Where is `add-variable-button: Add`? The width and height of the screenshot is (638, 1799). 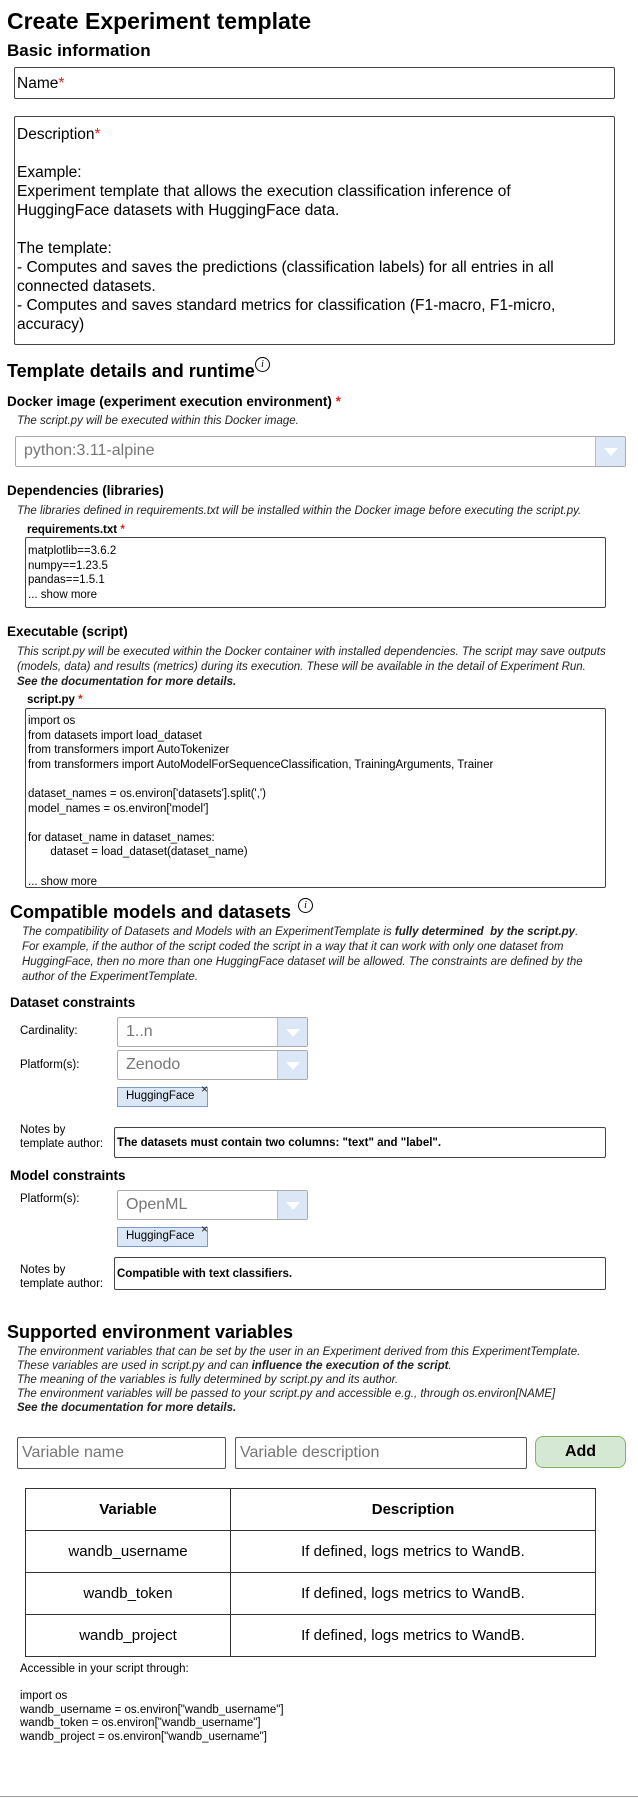
add-variable-button: Add is located at coordinates (580, 1452).